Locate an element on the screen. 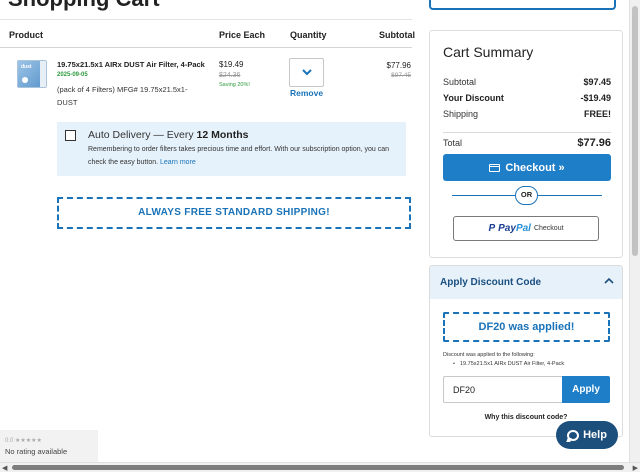 The image size is (640, 472). page-title: Shopping Cart is located at coordinates (84, 6).